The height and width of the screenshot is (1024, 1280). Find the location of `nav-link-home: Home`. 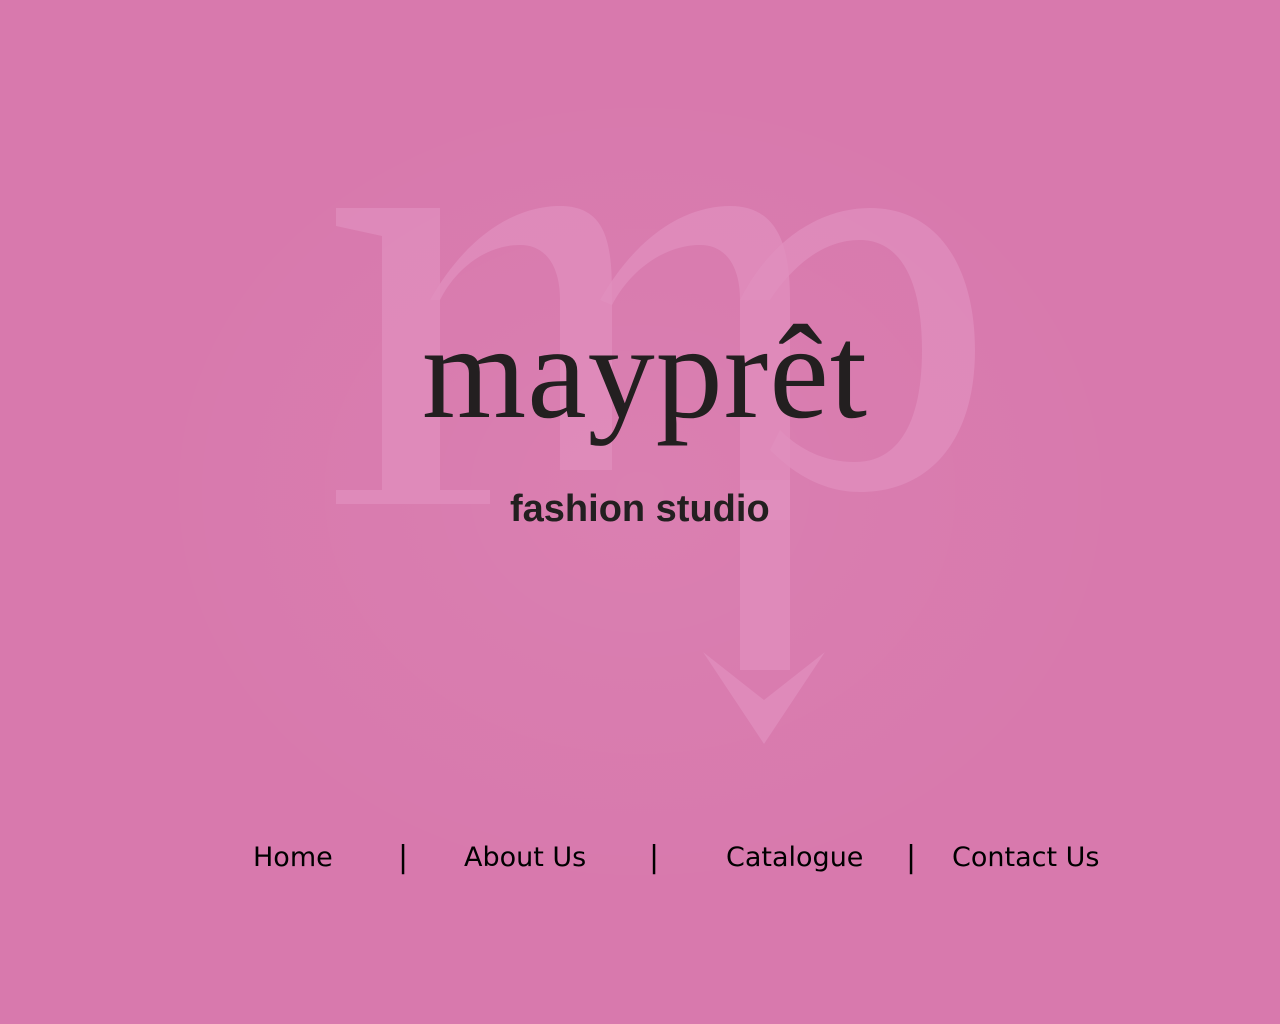

nav-link-home: Home is located at coordinates (293, 858).